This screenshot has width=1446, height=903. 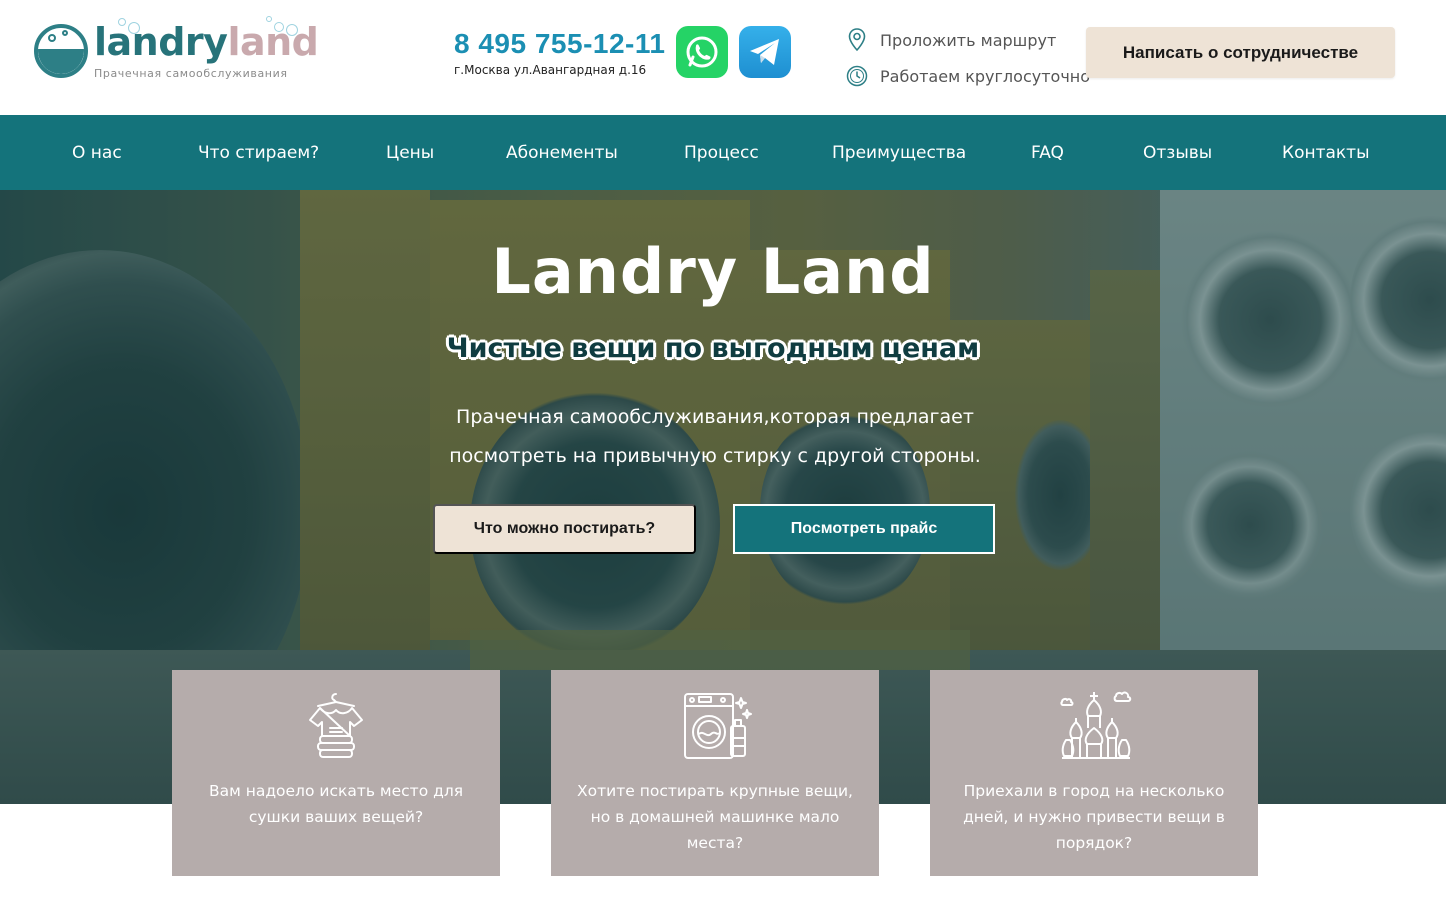 I want to click on washing-machine-icon, so click(x=715, y=726).